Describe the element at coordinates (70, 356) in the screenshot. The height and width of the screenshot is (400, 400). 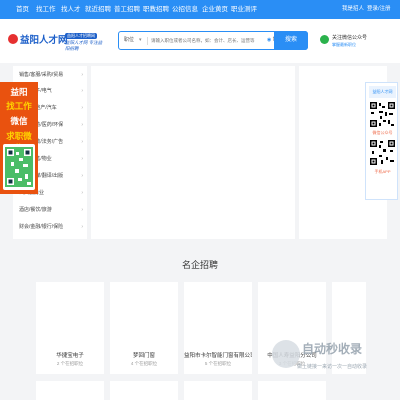
I see `company-name: 华捷宝电子` at that location.